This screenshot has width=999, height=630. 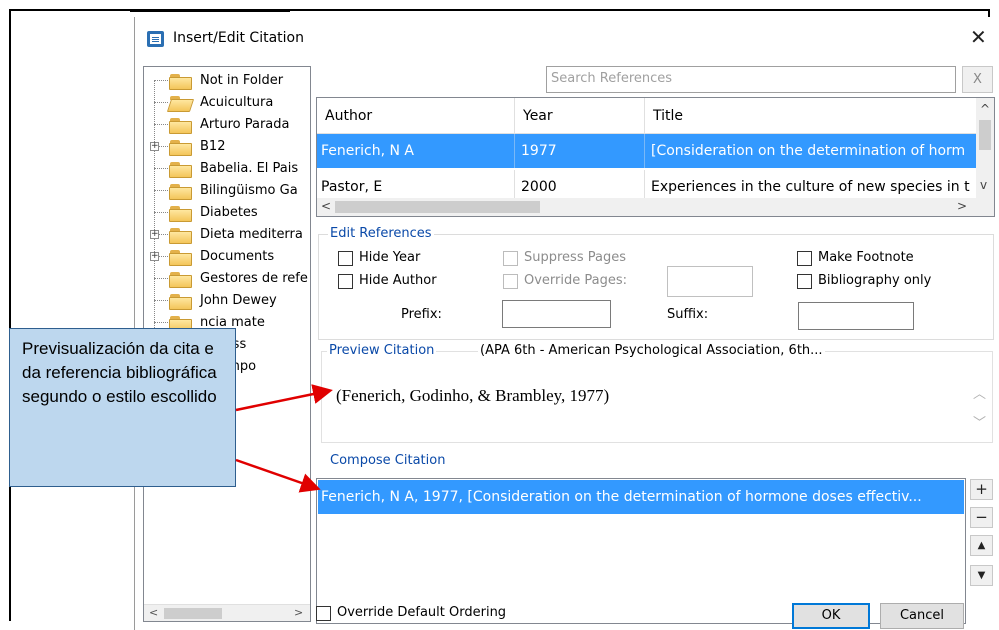 I want to click on annotation-arrows, so click(x=284, y=438).